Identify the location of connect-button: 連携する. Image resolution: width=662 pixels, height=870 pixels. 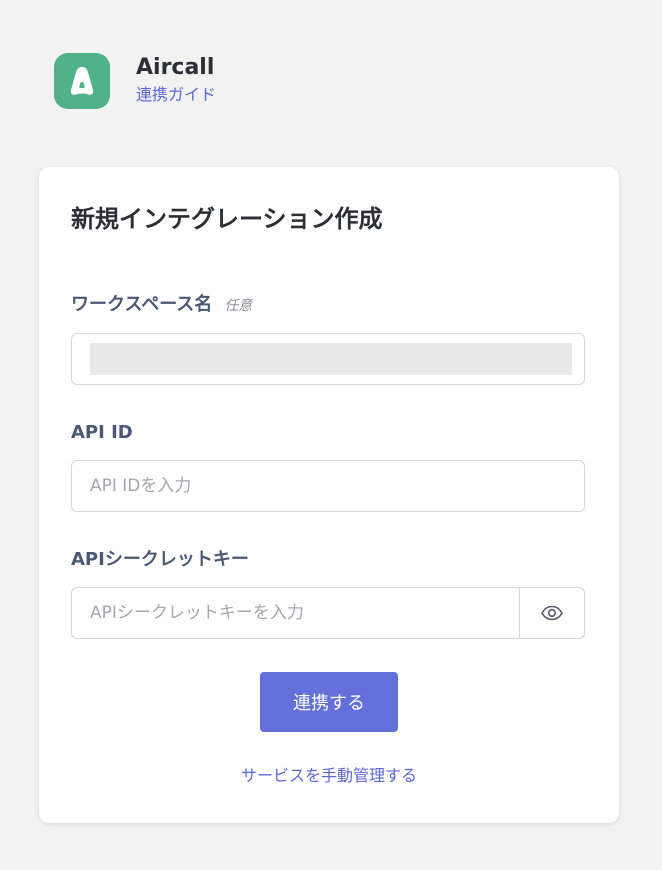
(329, 702).